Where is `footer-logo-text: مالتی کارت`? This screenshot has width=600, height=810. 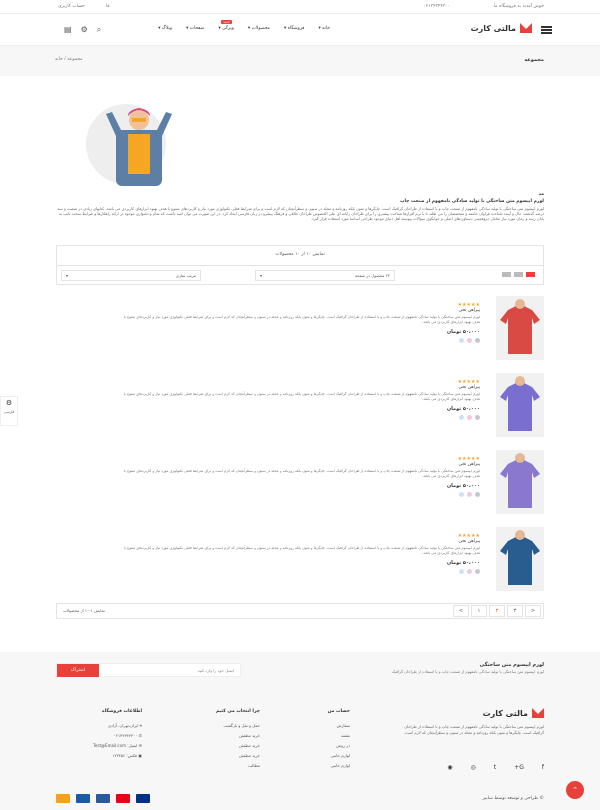
footer-logo-text: مالتی کارت is located at coordinates (505, 713).